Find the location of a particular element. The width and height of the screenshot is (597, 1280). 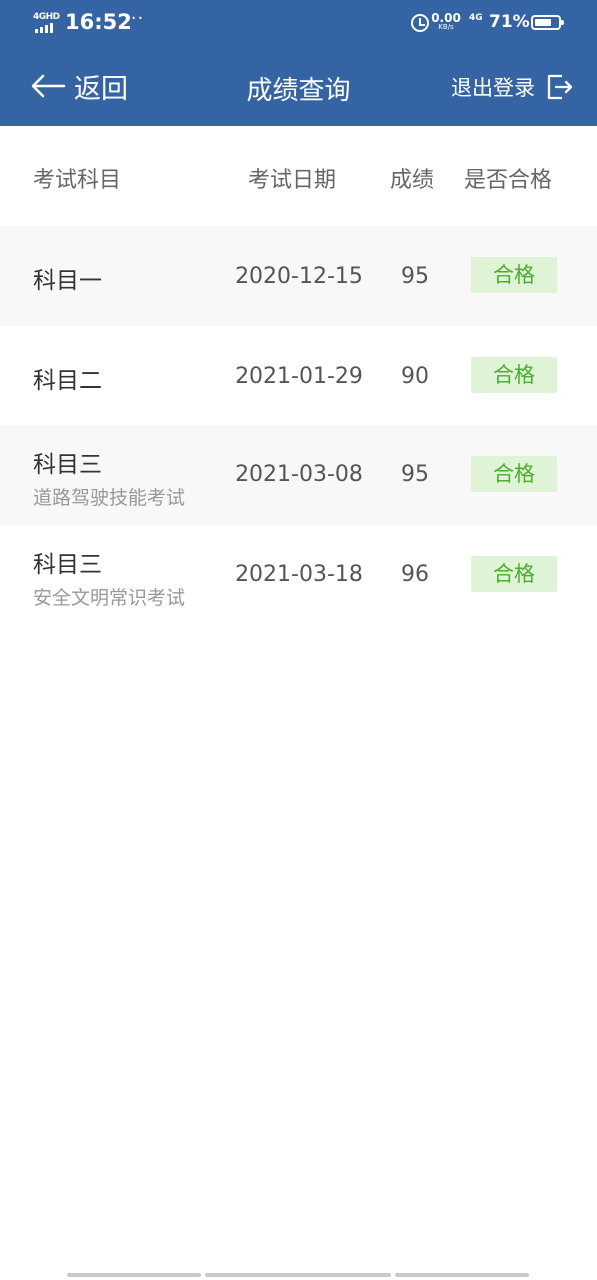

subject-cell: 科目一 is located at coordinates (67, 278).